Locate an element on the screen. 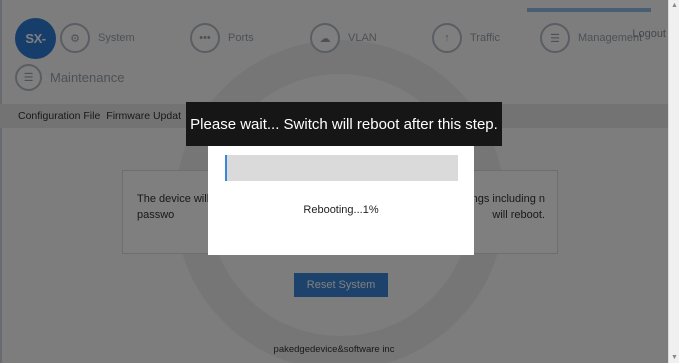 This screenshot has height=363, width=679. progress-bar is located at coordinates (341, 168).